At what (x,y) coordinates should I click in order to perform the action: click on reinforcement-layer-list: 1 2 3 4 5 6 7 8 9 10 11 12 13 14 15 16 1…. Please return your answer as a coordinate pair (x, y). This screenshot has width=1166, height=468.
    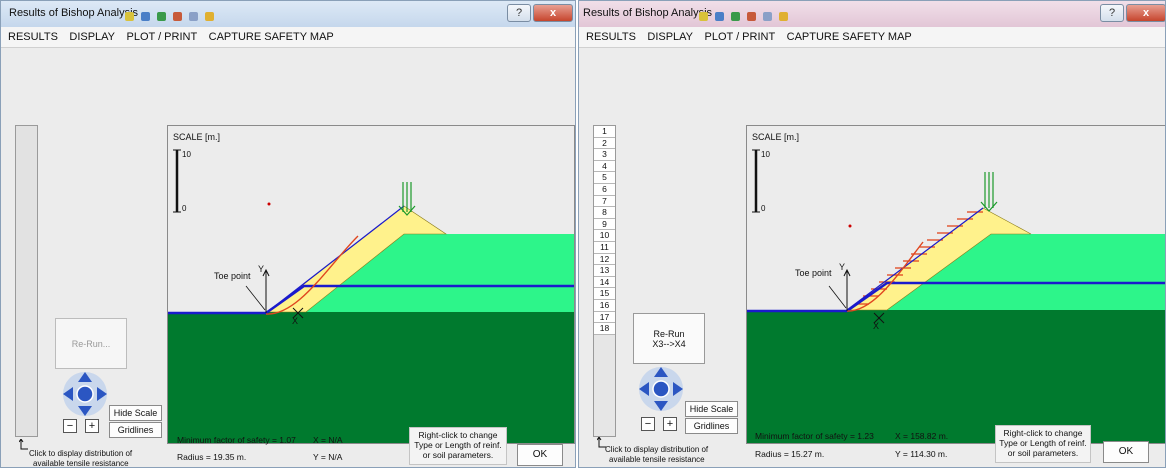
    Looking at the image, I should click on (604, 281).